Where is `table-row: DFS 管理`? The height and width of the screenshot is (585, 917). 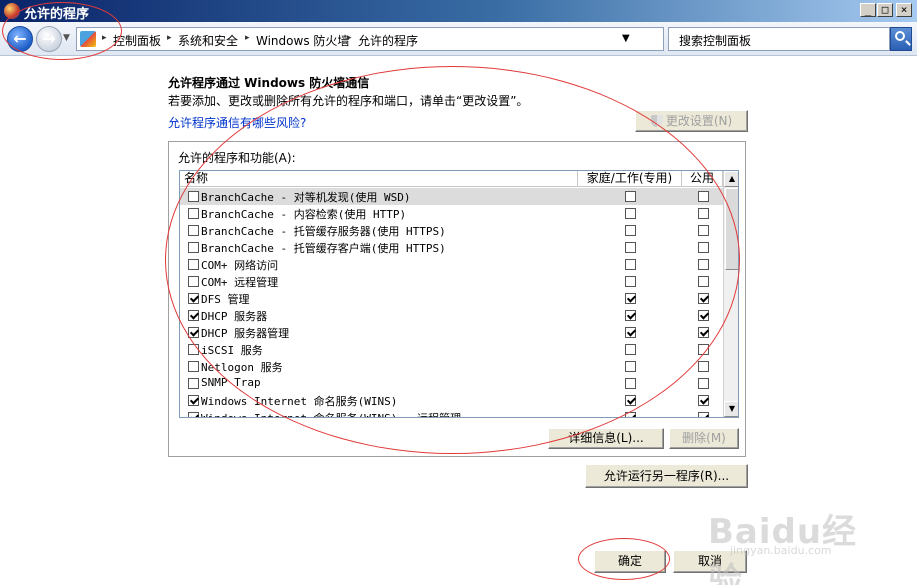
table-row: DFS 管理 is located at coordinates (451, 298).